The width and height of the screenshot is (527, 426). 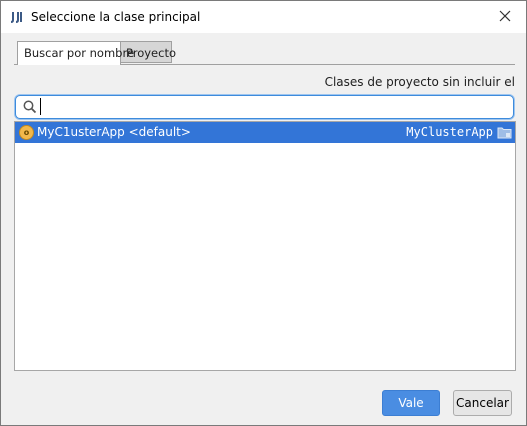 I want to click on class-name: MyC1usterApp <default>, so click(x=114, y=132).